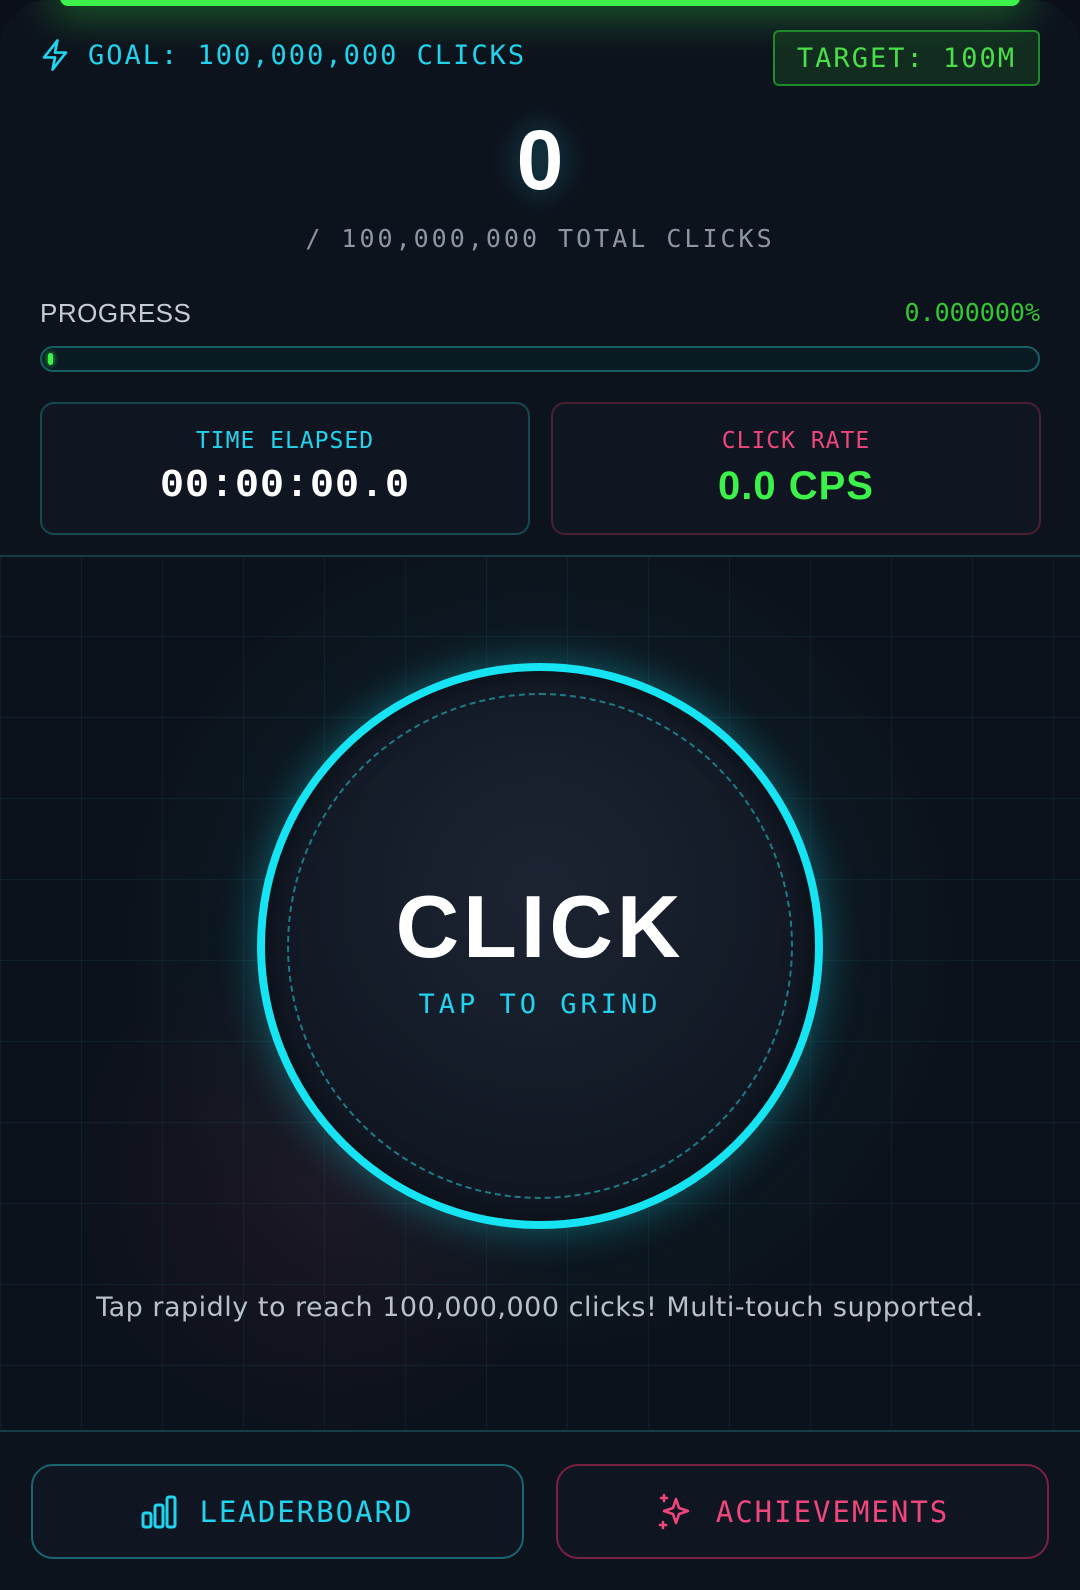 The width and height of the screenshot is (1080, 1590). What do you see at coordinates (540, 359) in the screenshot?
I see `progress-bar` at bounding box center [540, 359].